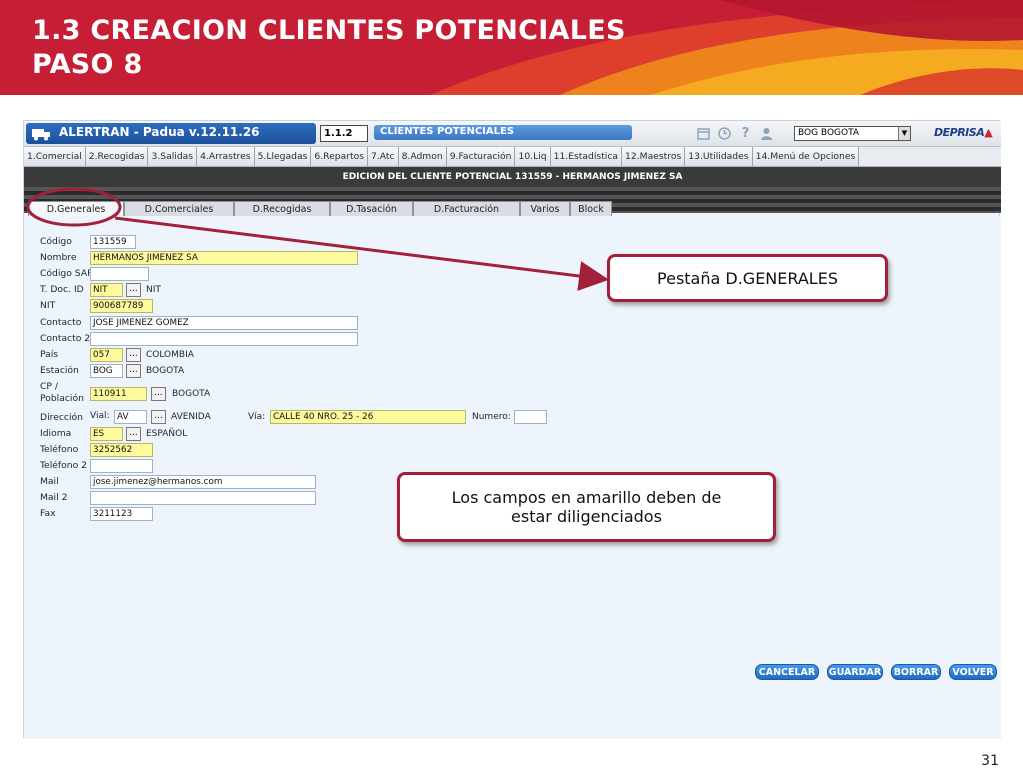 The width and height of the screenshot is (1023, 783). Describe the element at coordinates (383, 156) in the screenshot. I see `menu-item-atc: 7.Atc` at that location.